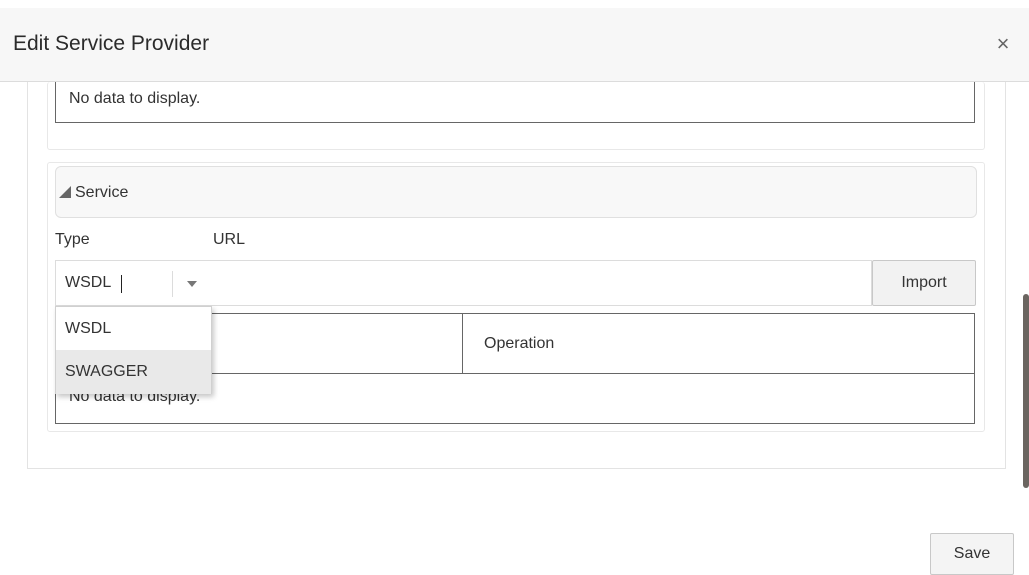  Describe the element at coordinates (121, 284) in the screenshot. I see `text-cursor` at that location.